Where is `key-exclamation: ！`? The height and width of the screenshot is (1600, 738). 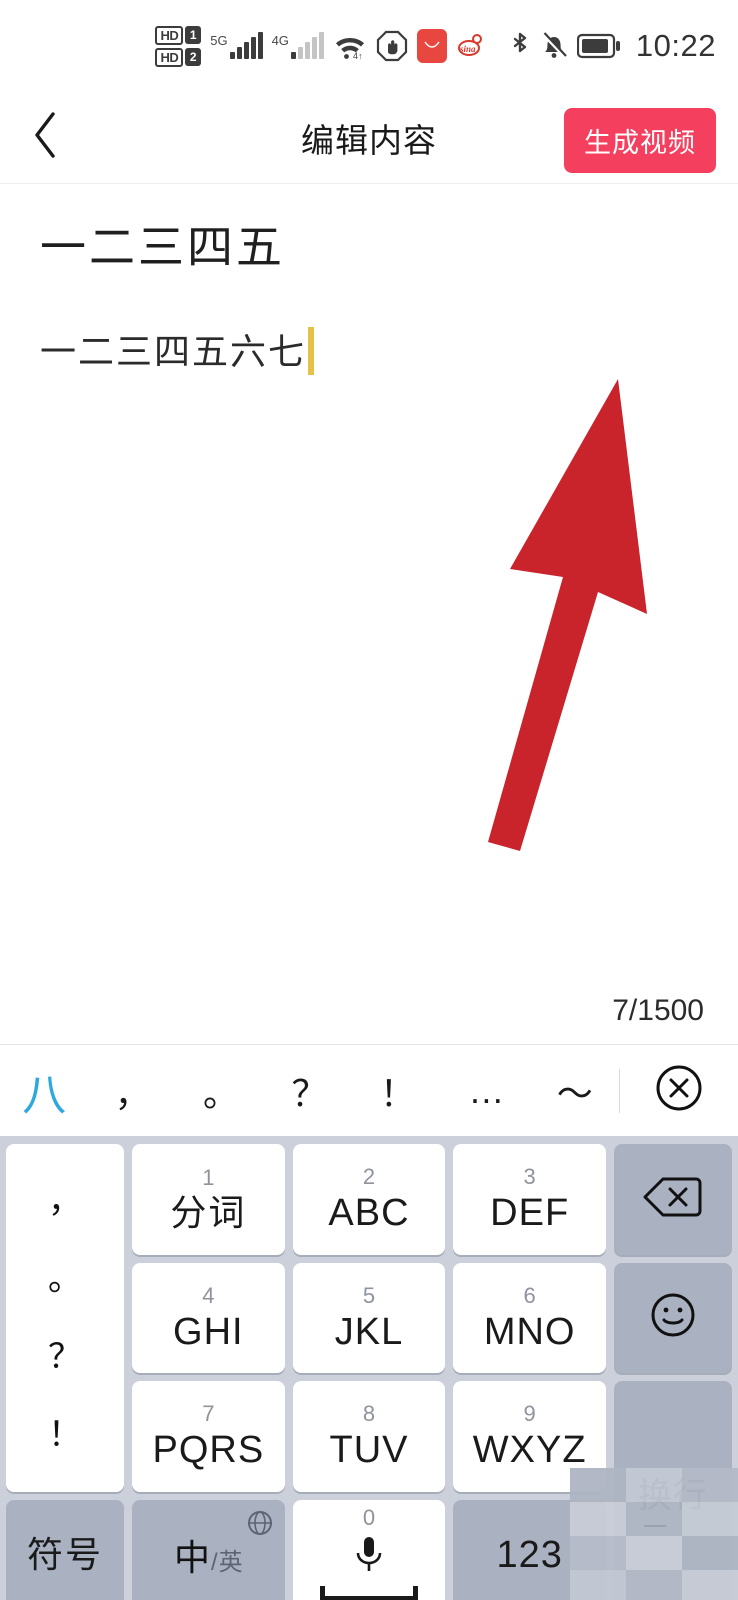
key-exclamation: ！ is located at coordinates (65, 1435).